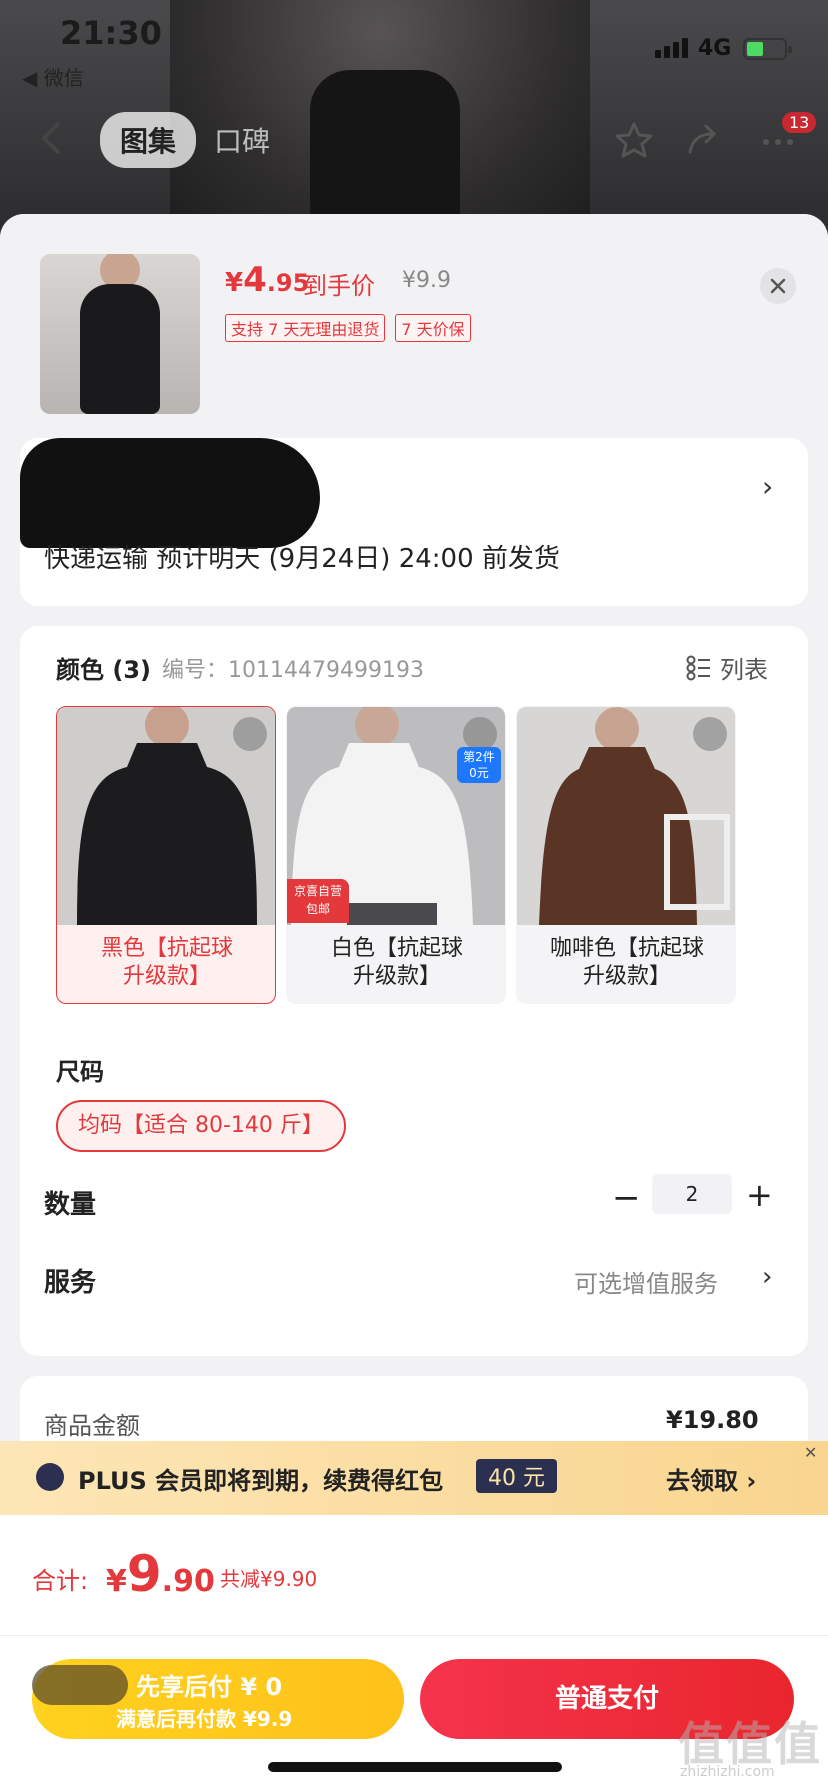 The width and height of the screenshot is (828, 1792). I want to click on home-indicator, so click(415, 1767).